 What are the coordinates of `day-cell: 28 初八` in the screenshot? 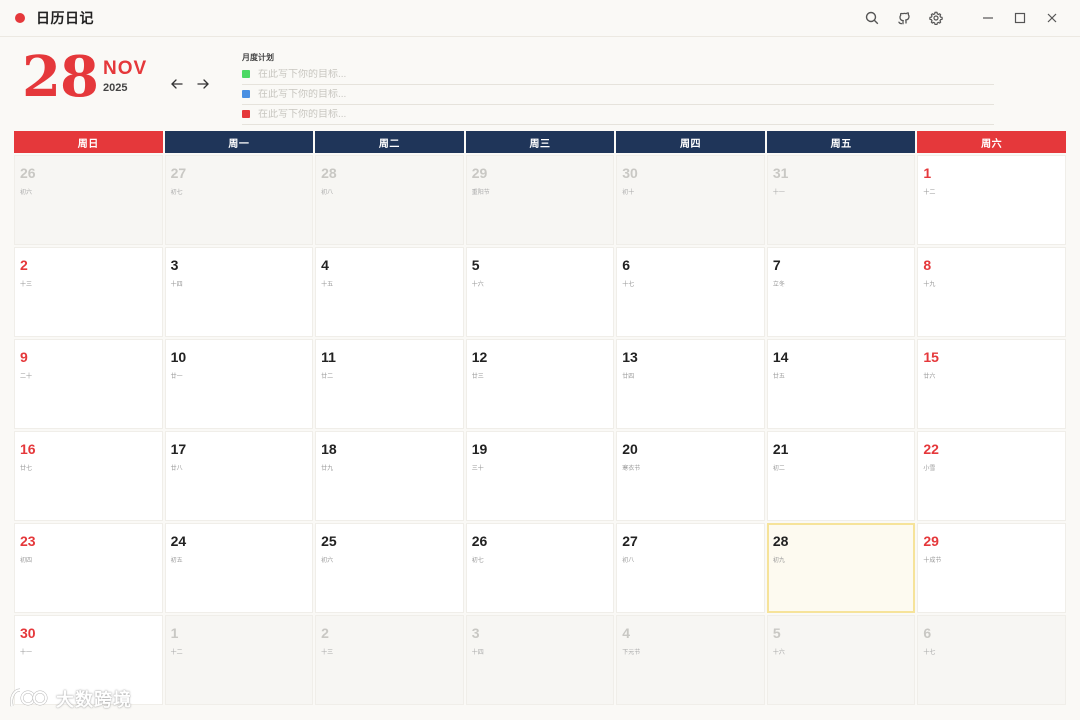 It's located at (389, 200).